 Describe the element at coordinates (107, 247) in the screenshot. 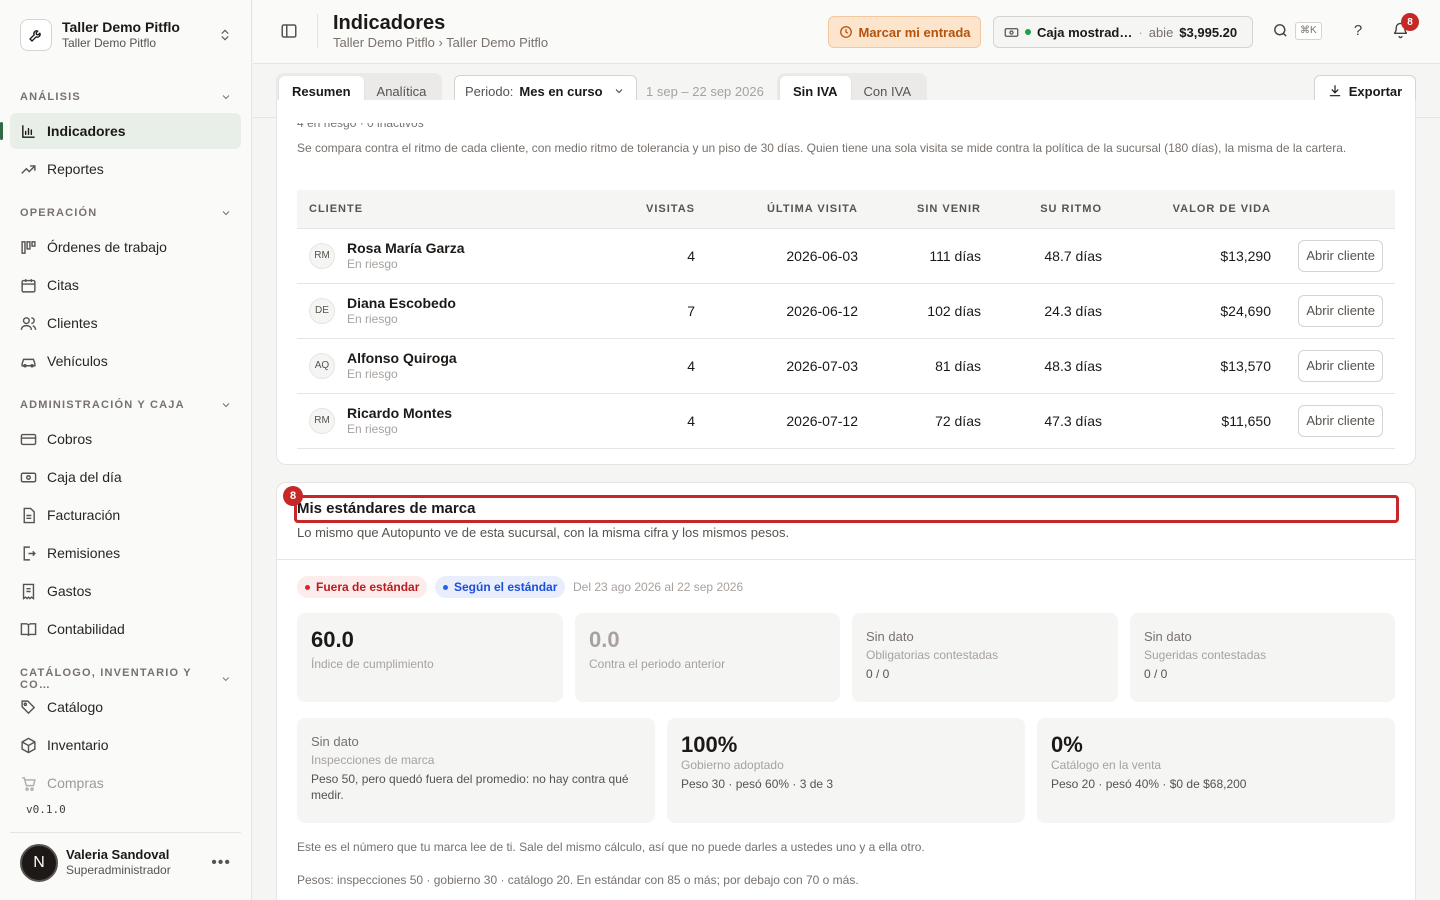

I see `sidebar-item-label: Órdenes de trabajo` at that location.